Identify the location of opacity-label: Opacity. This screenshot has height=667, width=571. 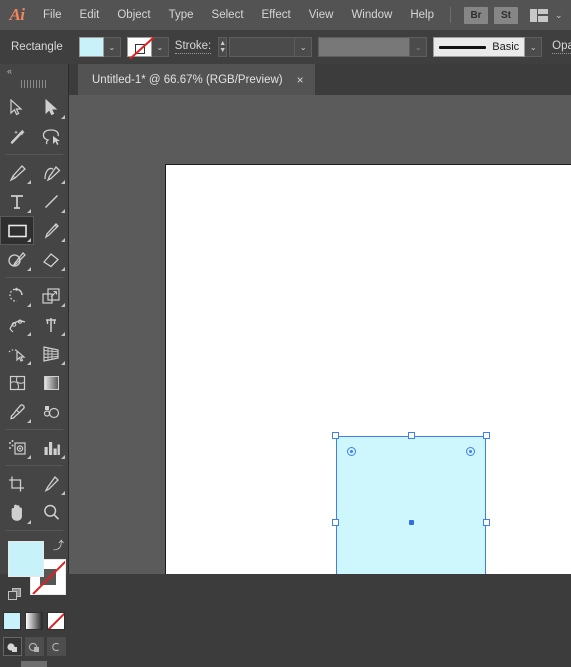
(561, 47).